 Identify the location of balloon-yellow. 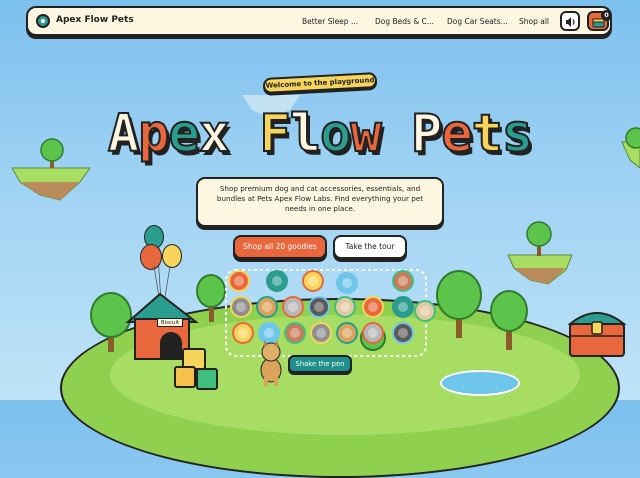
(172, 256).